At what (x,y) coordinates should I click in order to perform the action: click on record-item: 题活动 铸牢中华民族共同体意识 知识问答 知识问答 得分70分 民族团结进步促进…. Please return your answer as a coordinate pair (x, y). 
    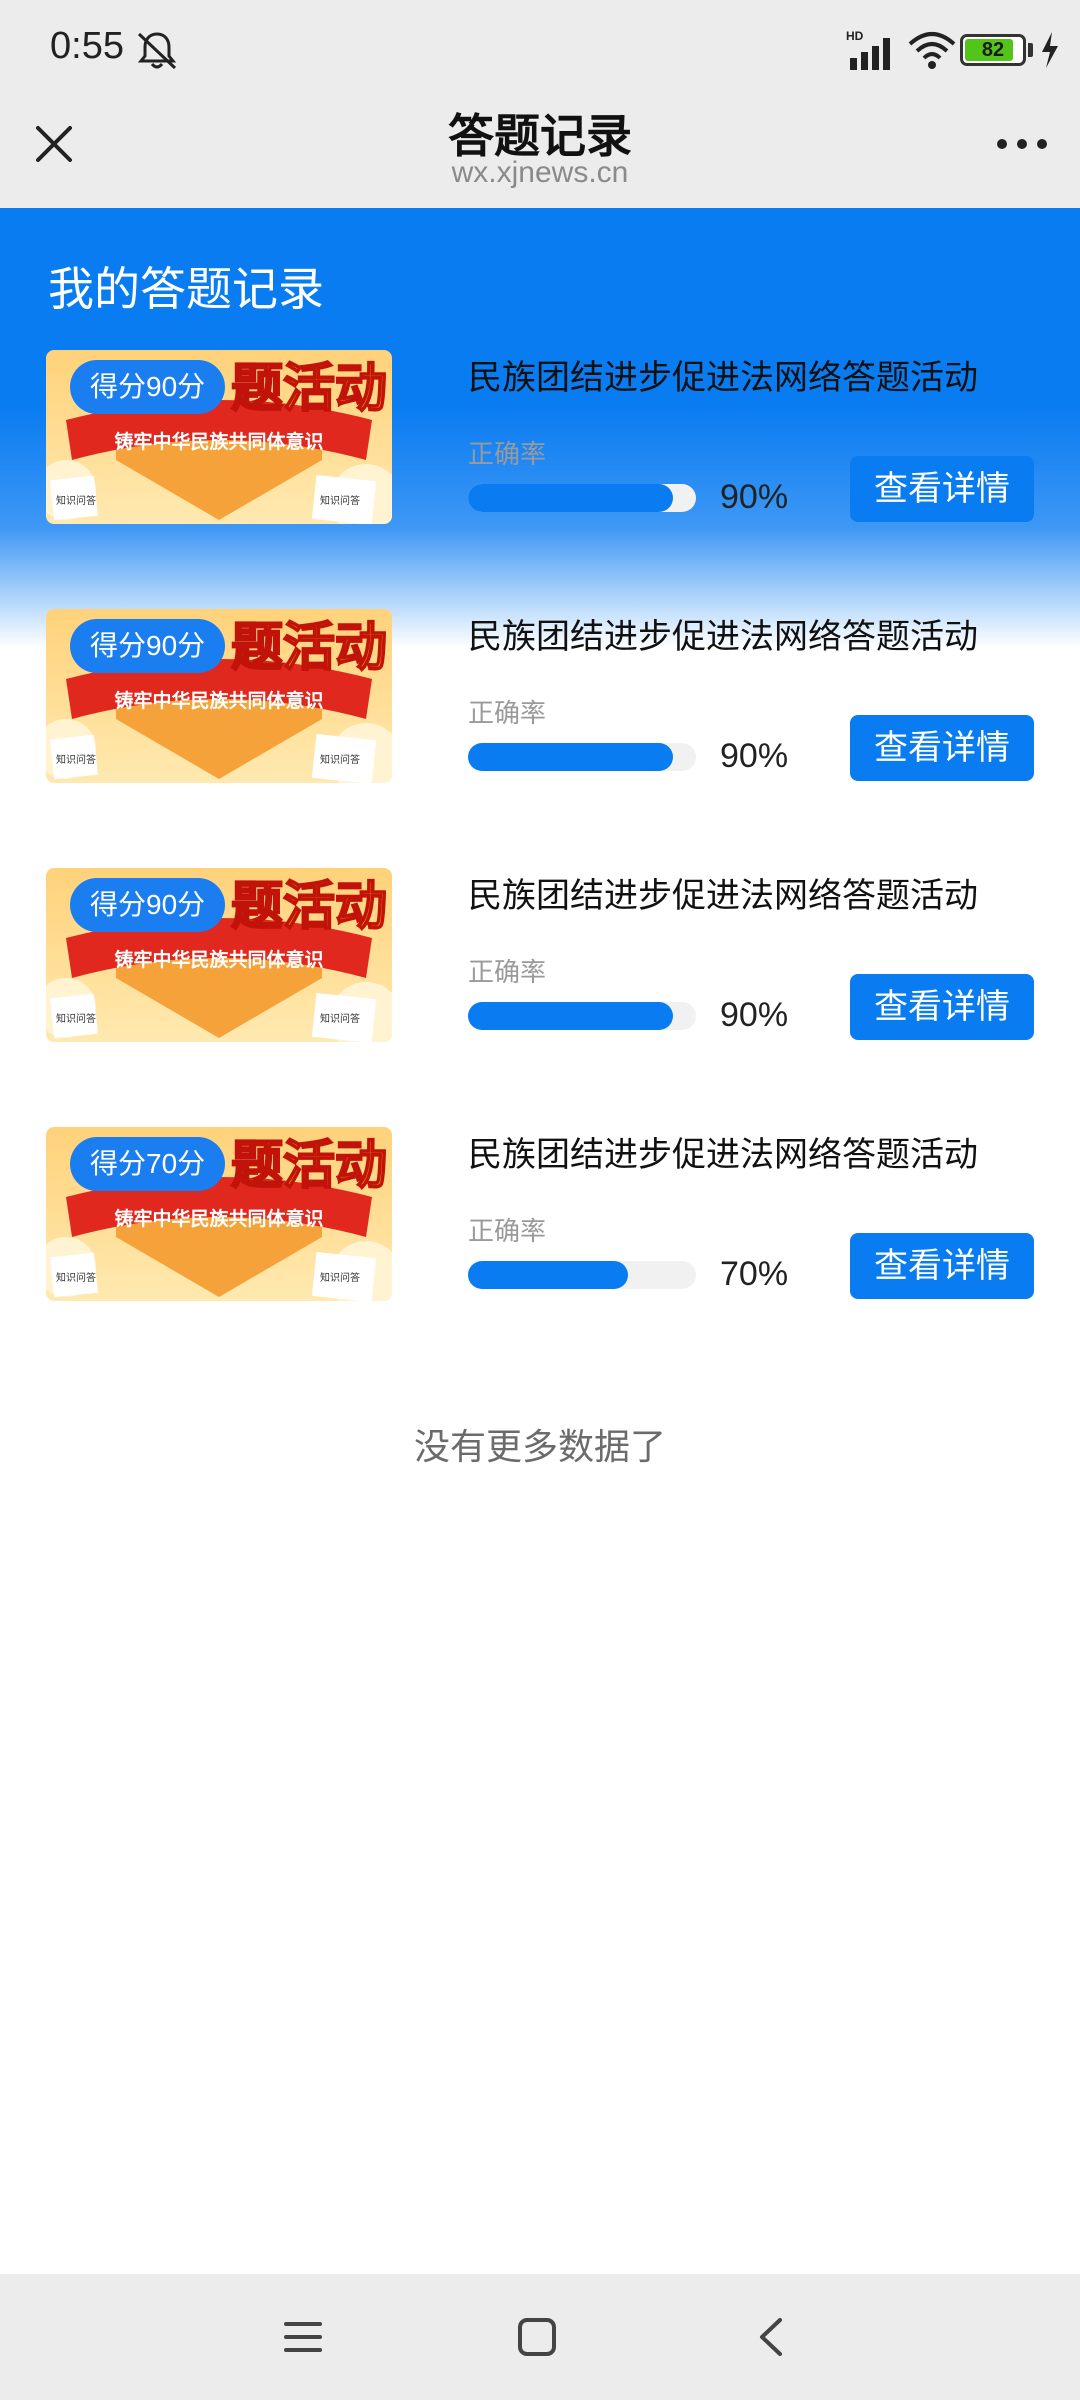
    Looking at the image, I should click on (540, 1215).